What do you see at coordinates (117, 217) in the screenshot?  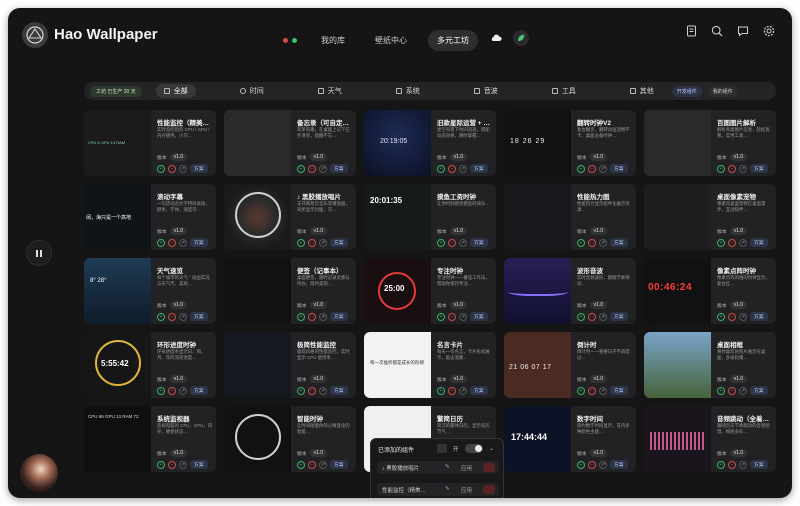 I see `widget-thumbnail: 阔，海只是一个高地` at bounding box center [117, 217].